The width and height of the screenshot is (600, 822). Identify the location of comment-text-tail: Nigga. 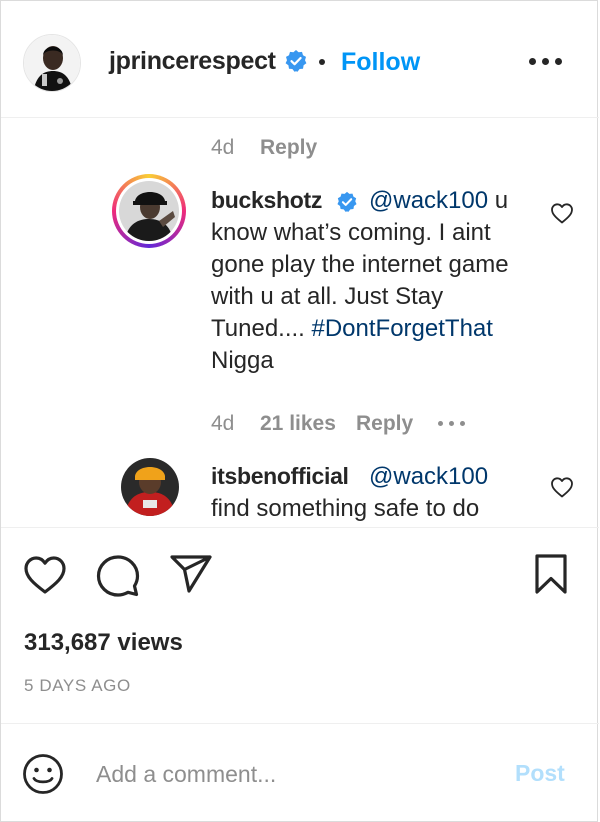
(242, 360).